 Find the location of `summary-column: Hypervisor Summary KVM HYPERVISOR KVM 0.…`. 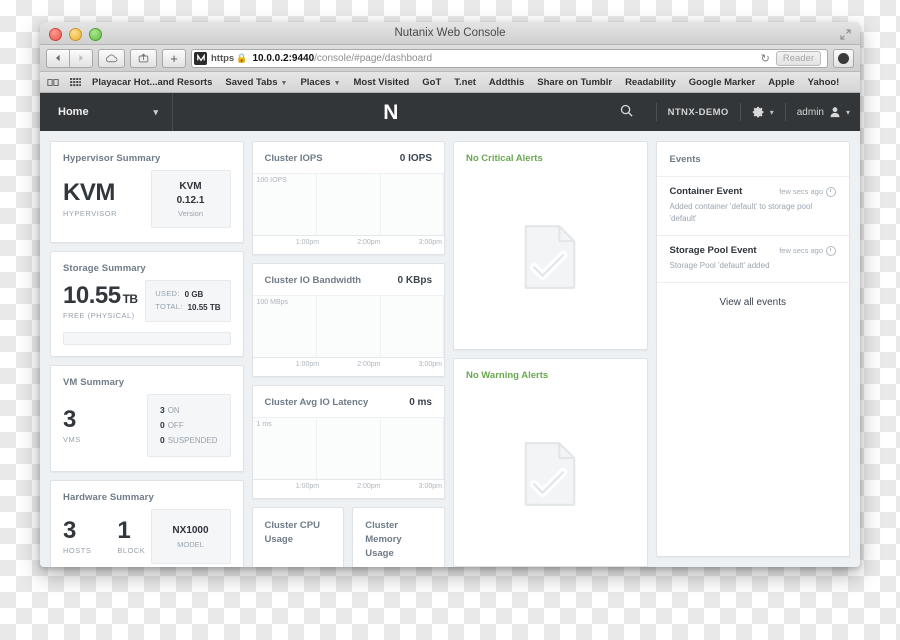

summary-column: Hypervisor Summary KVM HYPERVISOR KVM 0.… is located at coordinates (147, 354).